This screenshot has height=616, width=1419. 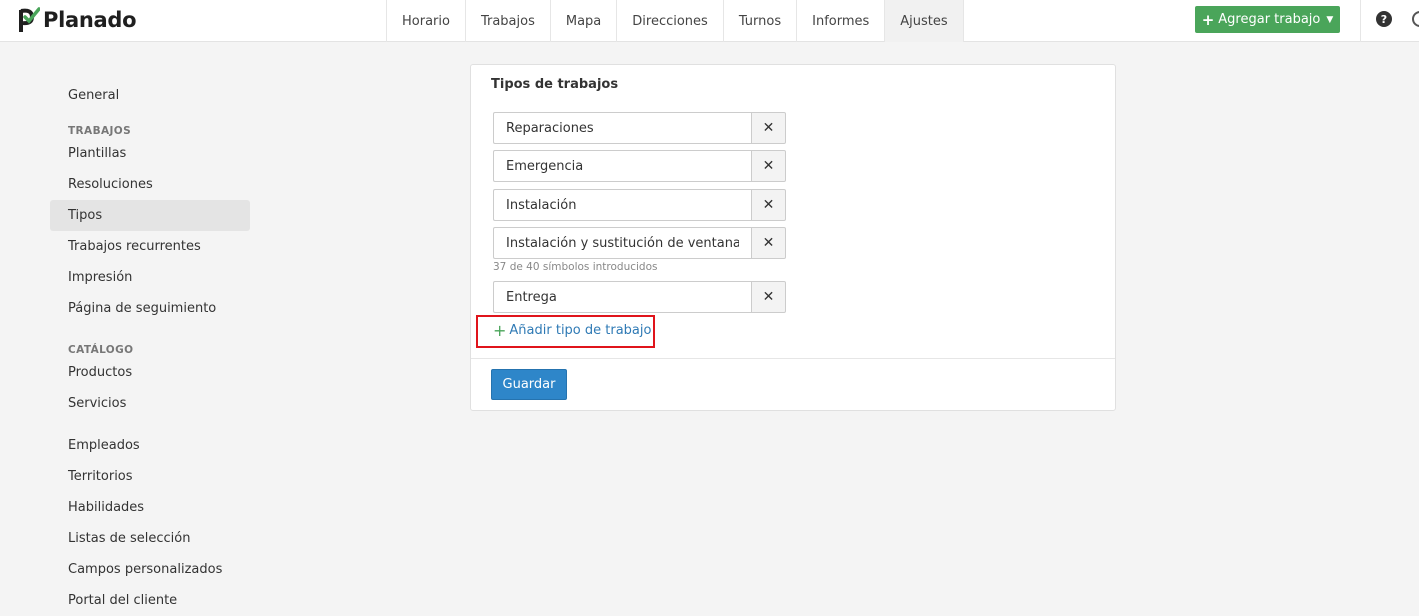 I want to click on add-type-label: Añadir tipo de trabajo, so click(x=580, y=330).